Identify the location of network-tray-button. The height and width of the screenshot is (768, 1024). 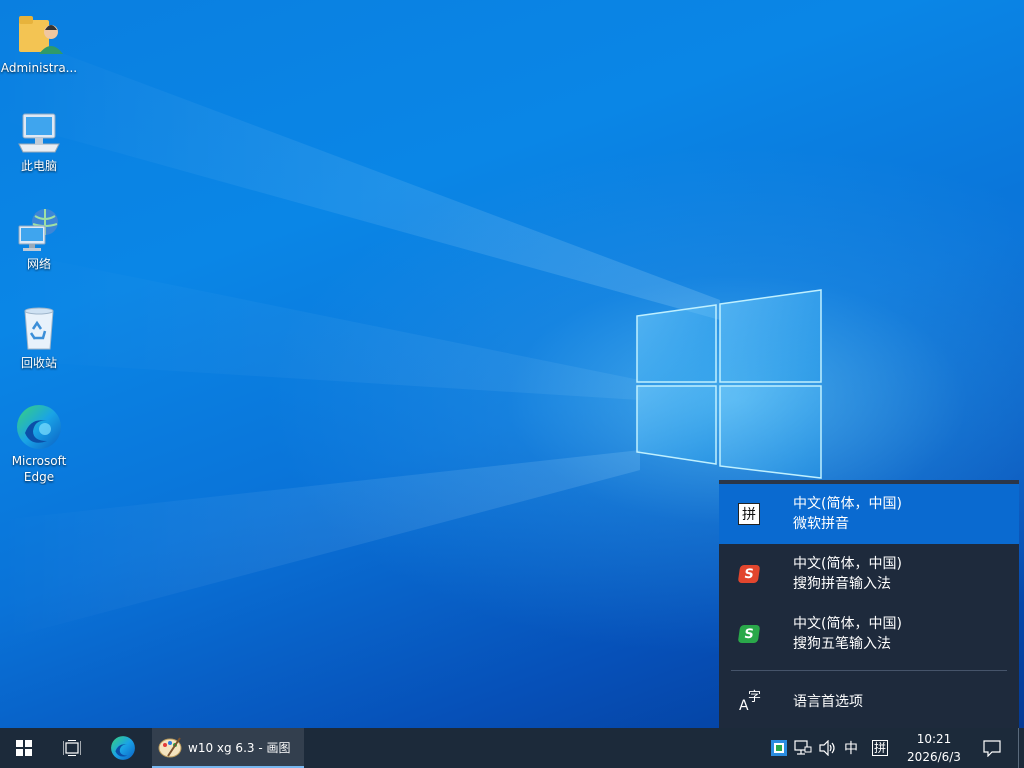
(803, 748).